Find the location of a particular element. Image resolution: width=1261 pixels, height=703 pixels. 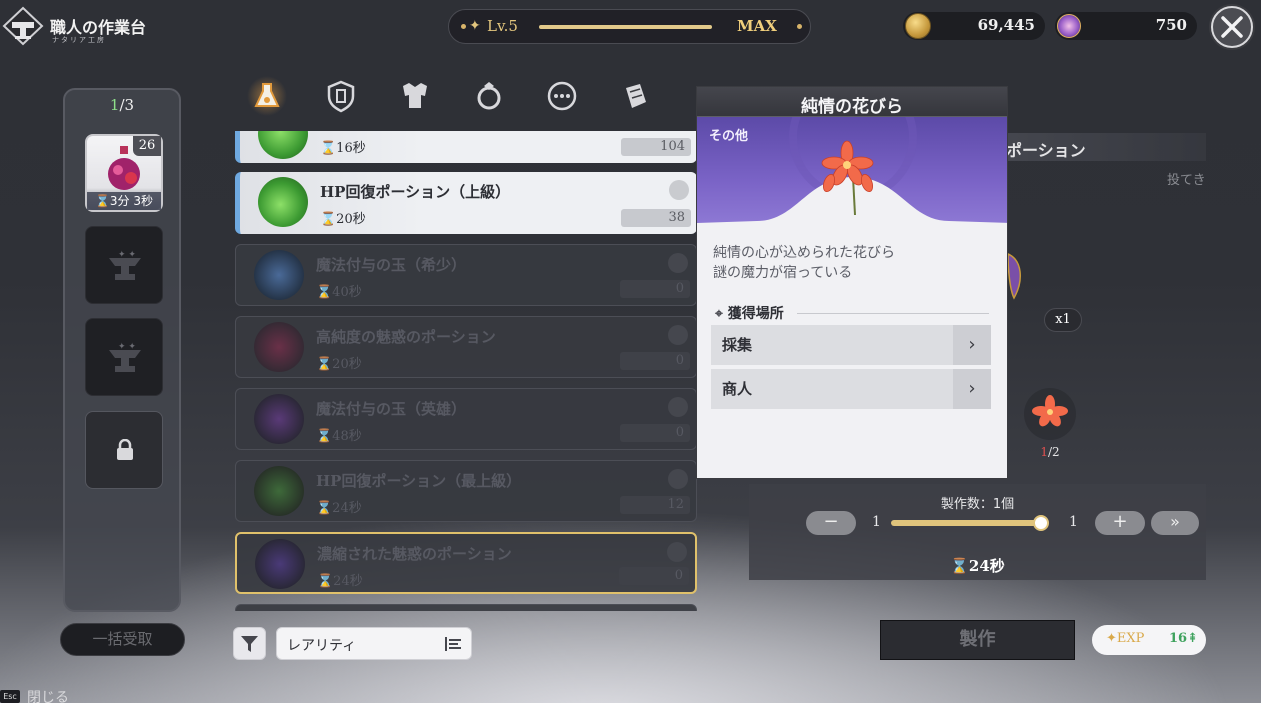

tab-accessory is located at coordinates (489, 96).